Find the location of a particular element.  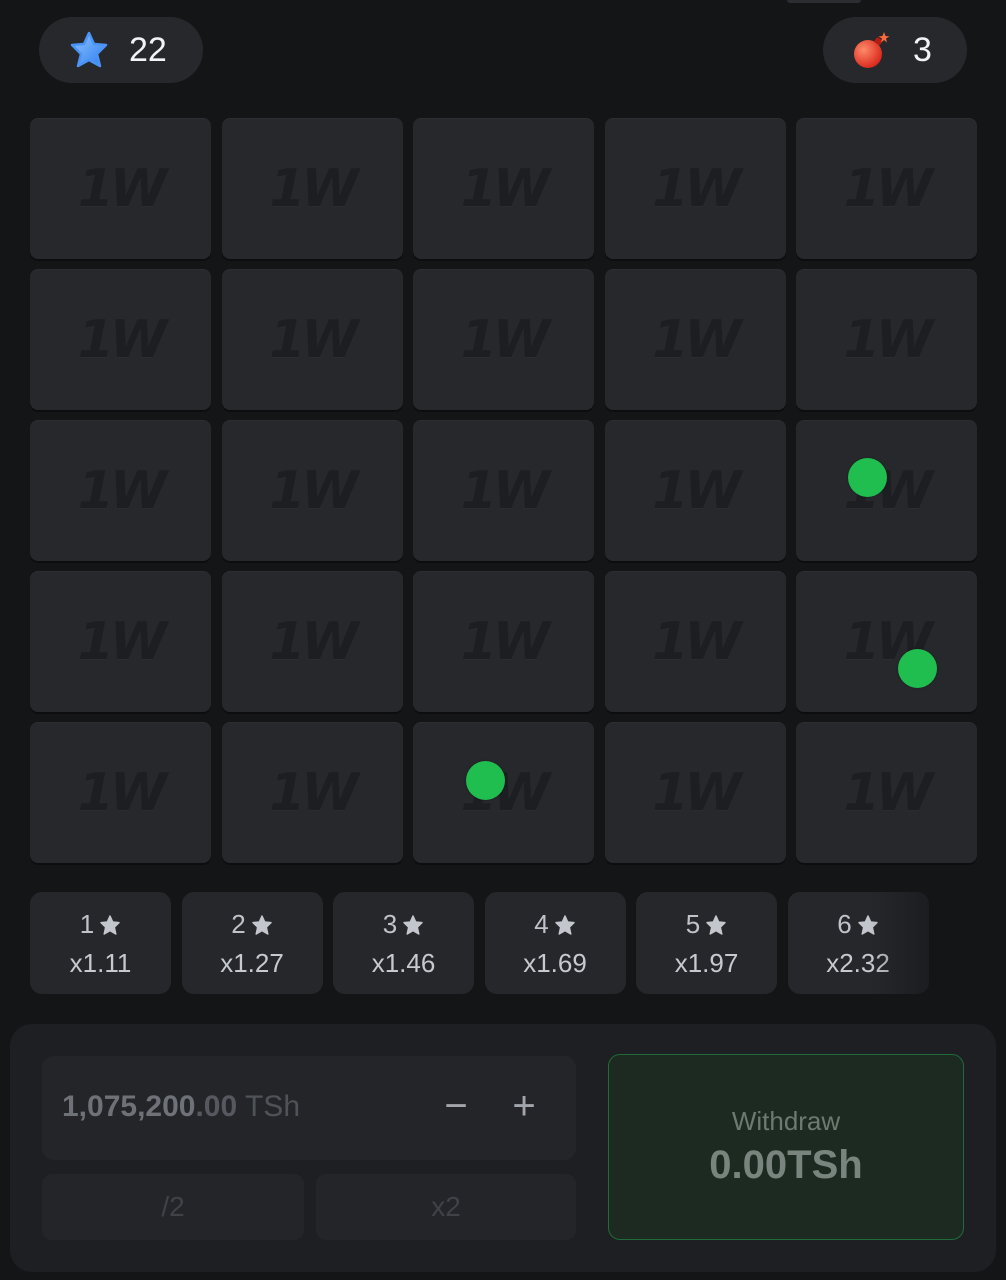

multiplier-count: 5 is located at coordinates (706, 925).